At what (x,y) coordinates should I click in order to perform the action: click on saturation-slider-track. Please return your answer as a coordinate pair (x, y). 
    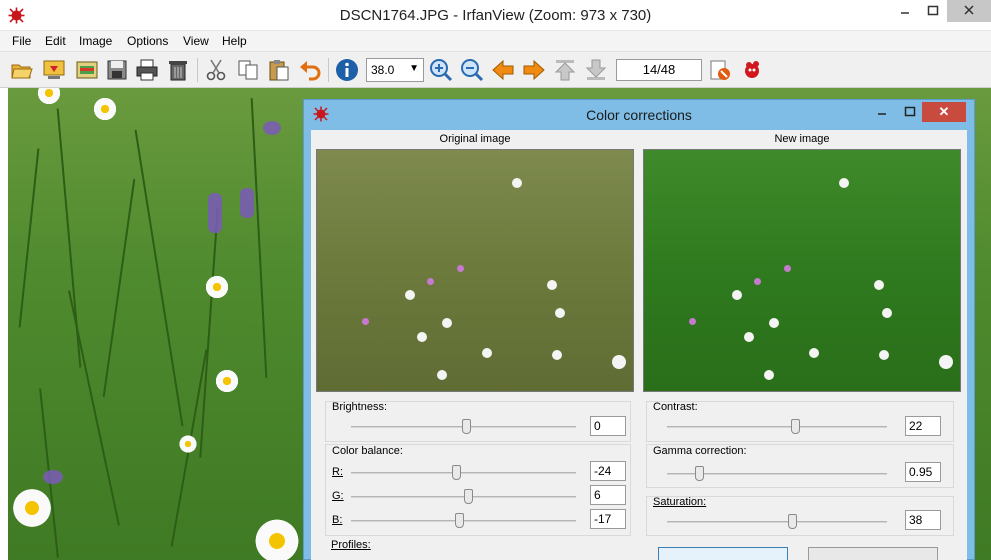
    Looking at the image, I should click on (777, 522).